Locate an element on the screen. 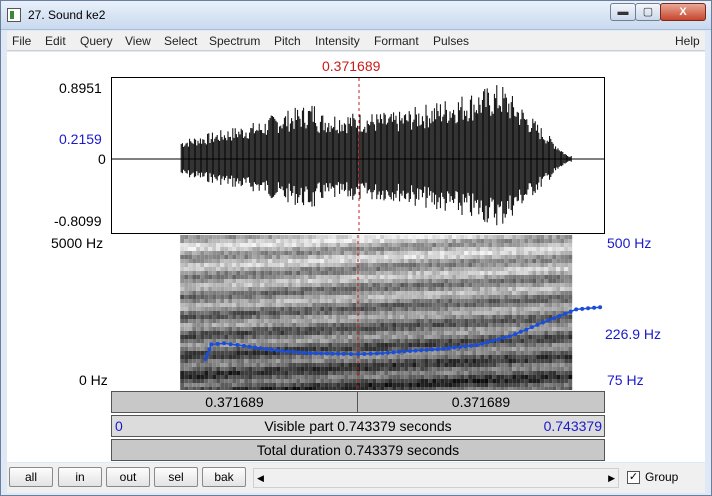  menu-file: File is located at coordinates (21, 41).